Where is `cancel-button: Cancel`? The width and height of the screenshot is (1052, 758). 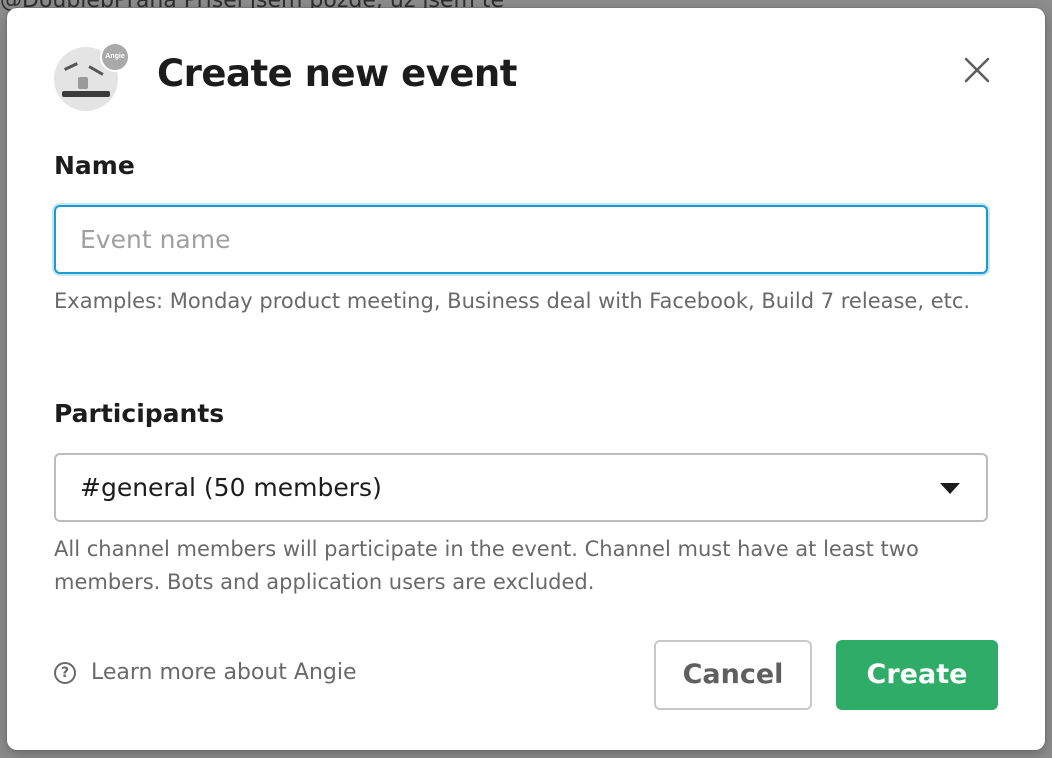 cancel-button: Cancel is located at coordinates (733, 675).